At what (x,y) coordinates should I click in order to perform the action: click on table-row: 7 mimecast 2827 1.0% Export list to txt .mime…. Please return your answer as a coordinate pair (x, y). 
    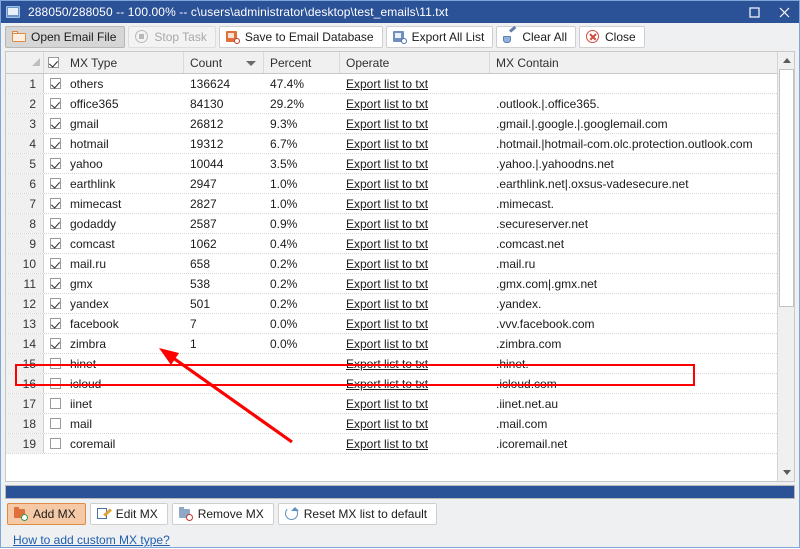
    Looking at the image, I should click on (391, 204).